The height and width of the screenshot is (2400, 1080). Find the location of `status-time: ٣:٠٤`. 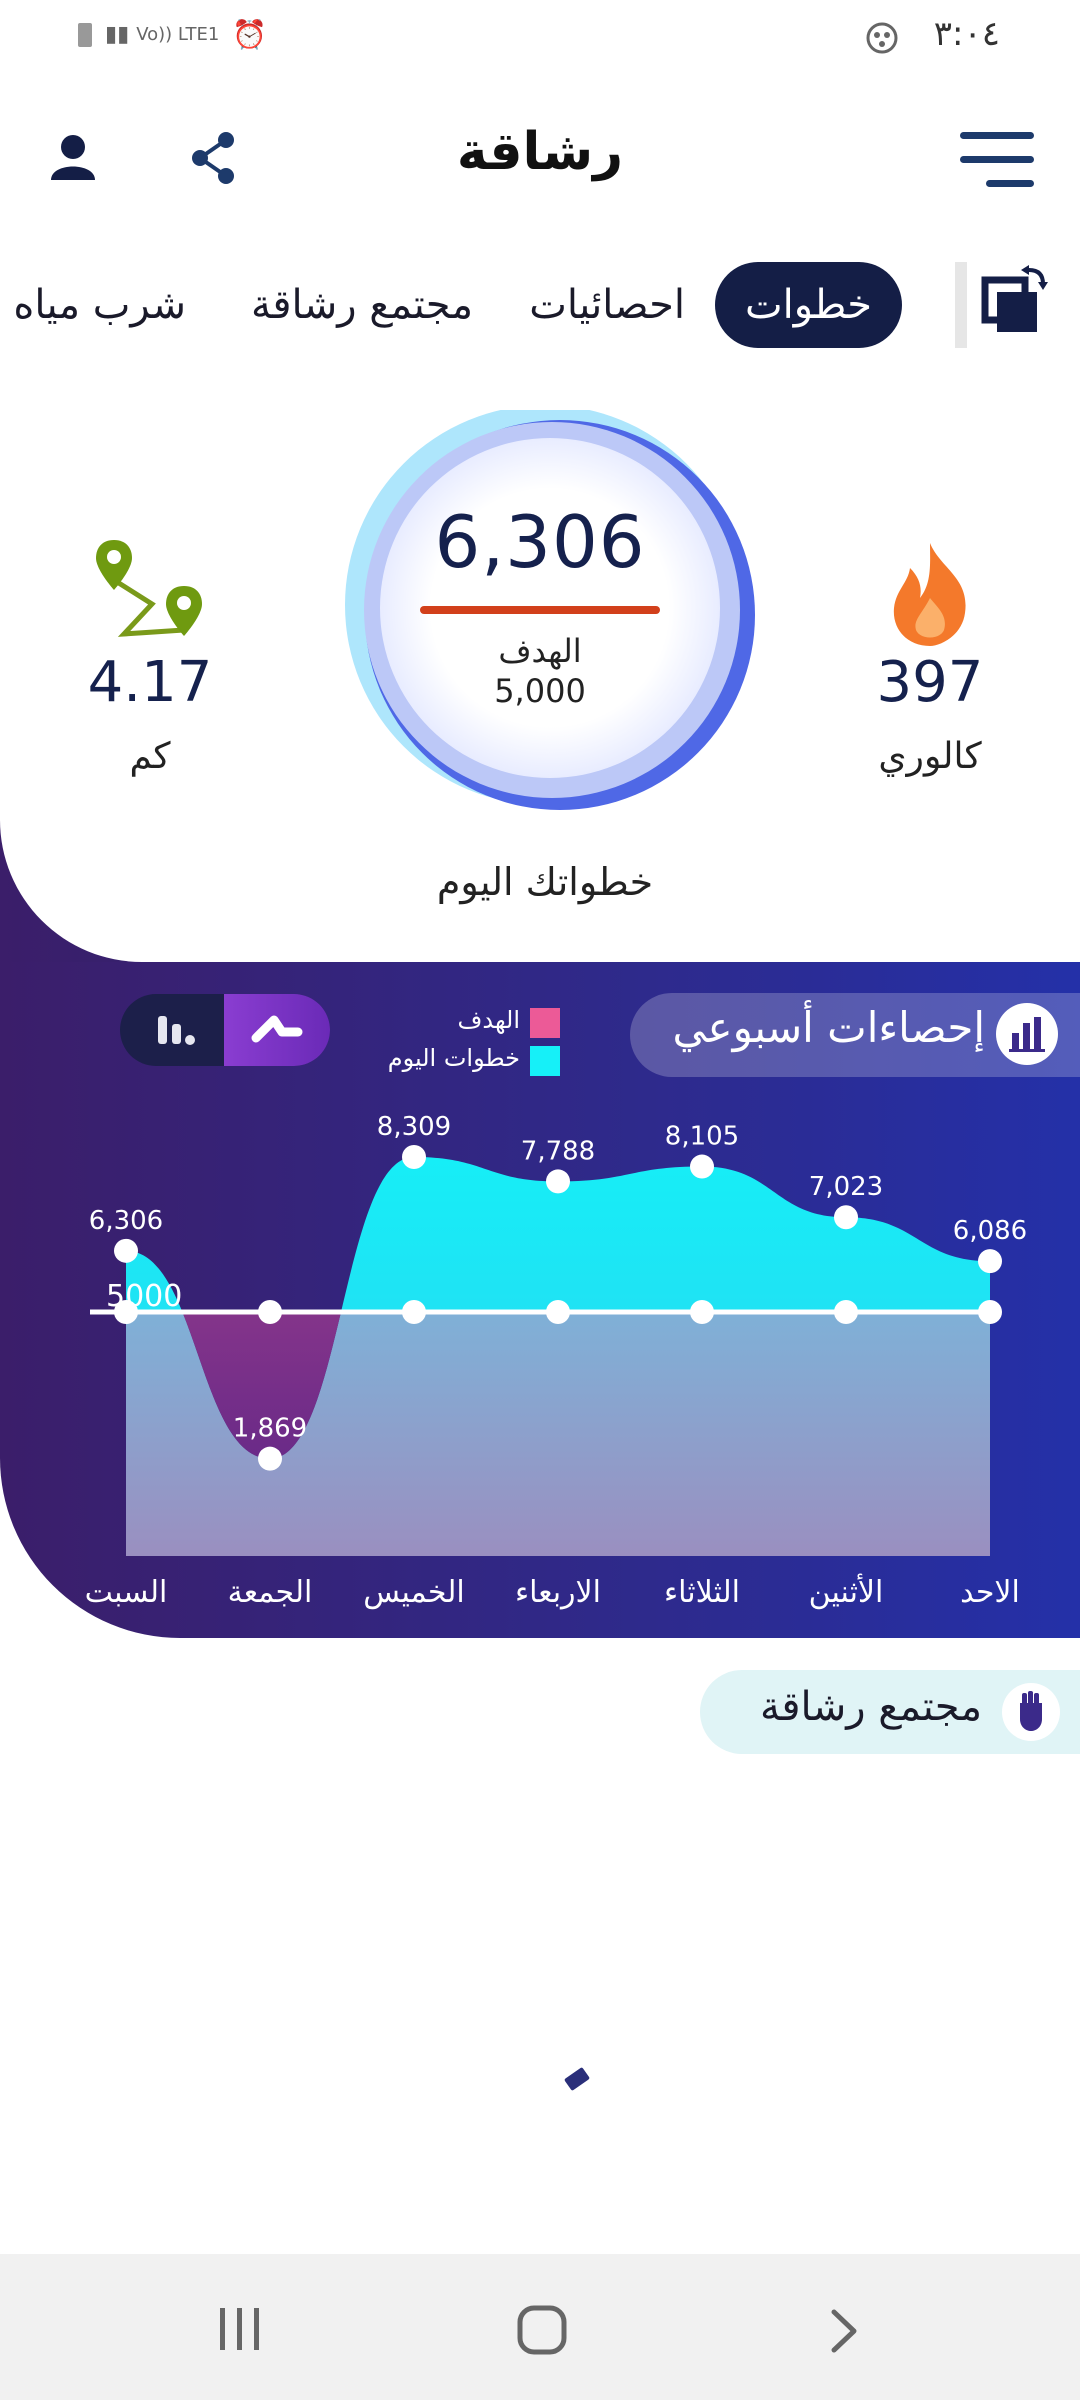

status-time: ٣:٠٤ is located at coordinates (966, 34).